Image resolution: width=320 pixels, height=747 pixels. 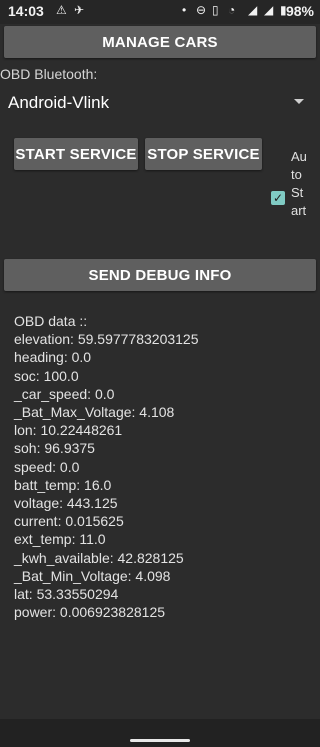 What do you see at coordinates (215, 10) in the screenshot?
I see `vibrate-icon: ▯` at bounding box center [215, 10].